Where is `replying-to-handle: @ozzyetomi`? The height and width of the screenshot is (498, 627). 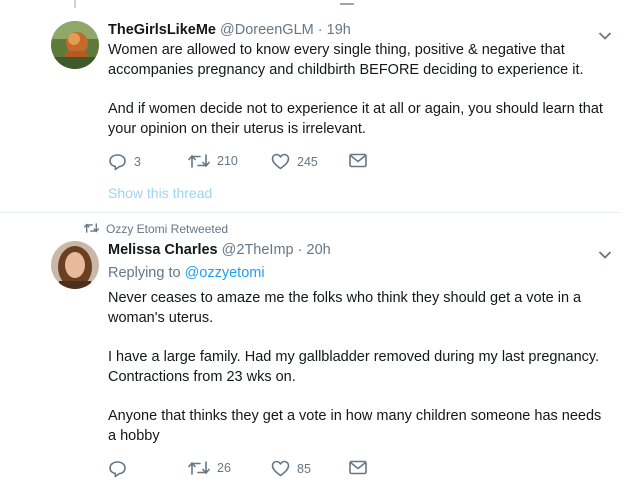
replying-to-handle: @ozzyetomi is located at coordinates (225, 273).